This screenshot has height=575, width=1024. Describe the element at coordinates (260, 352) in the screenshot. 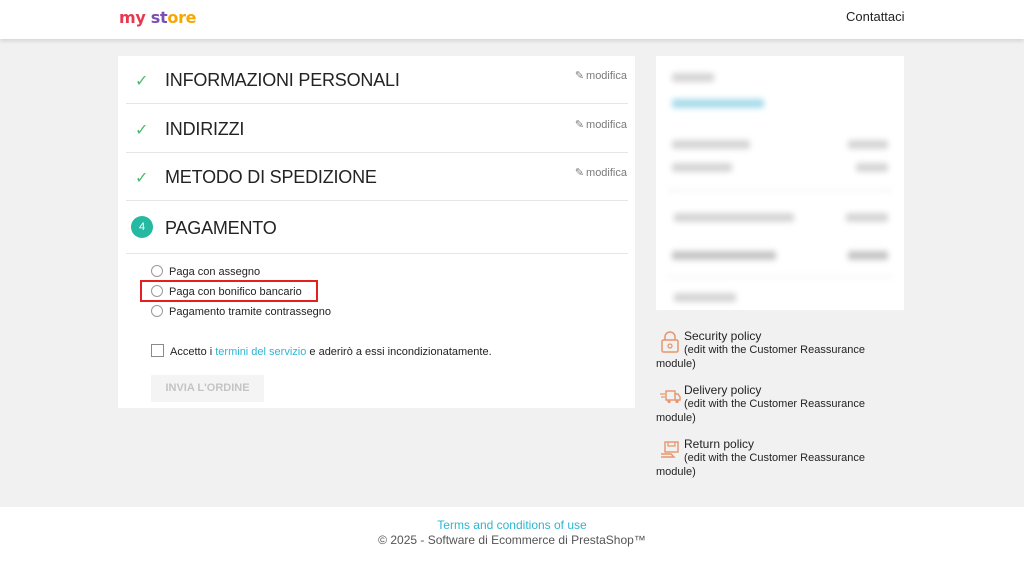

I see `terms-of-service-link: termini del servizio` at that location.